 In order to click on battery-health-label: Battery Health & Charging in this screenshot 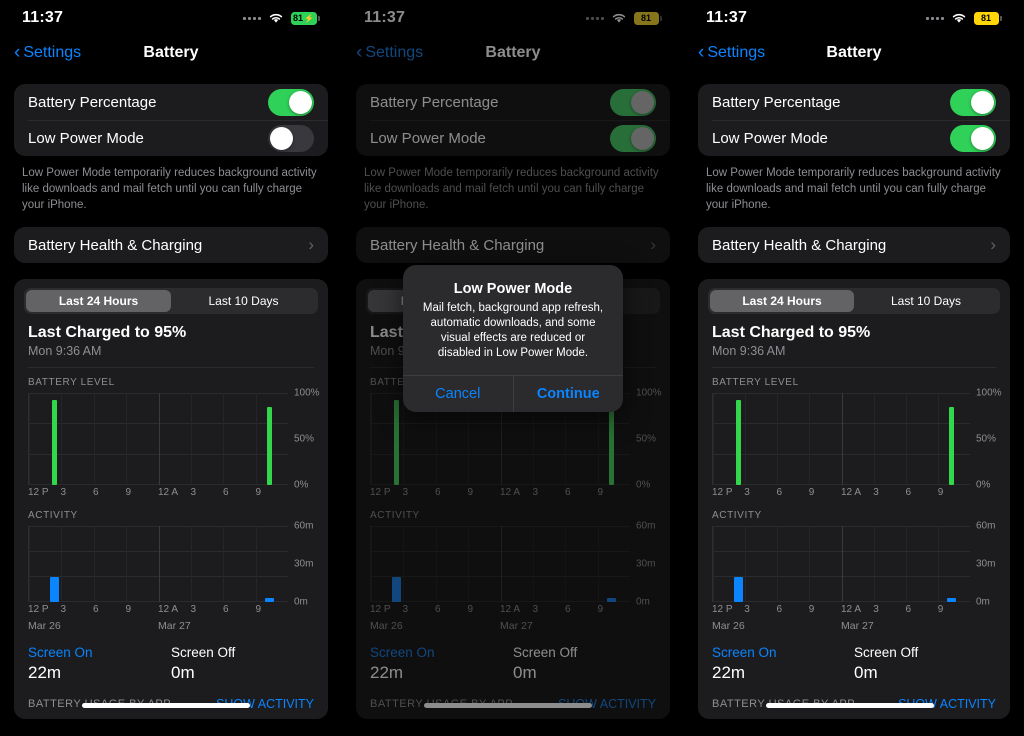, I will do `click(457, 245)`.